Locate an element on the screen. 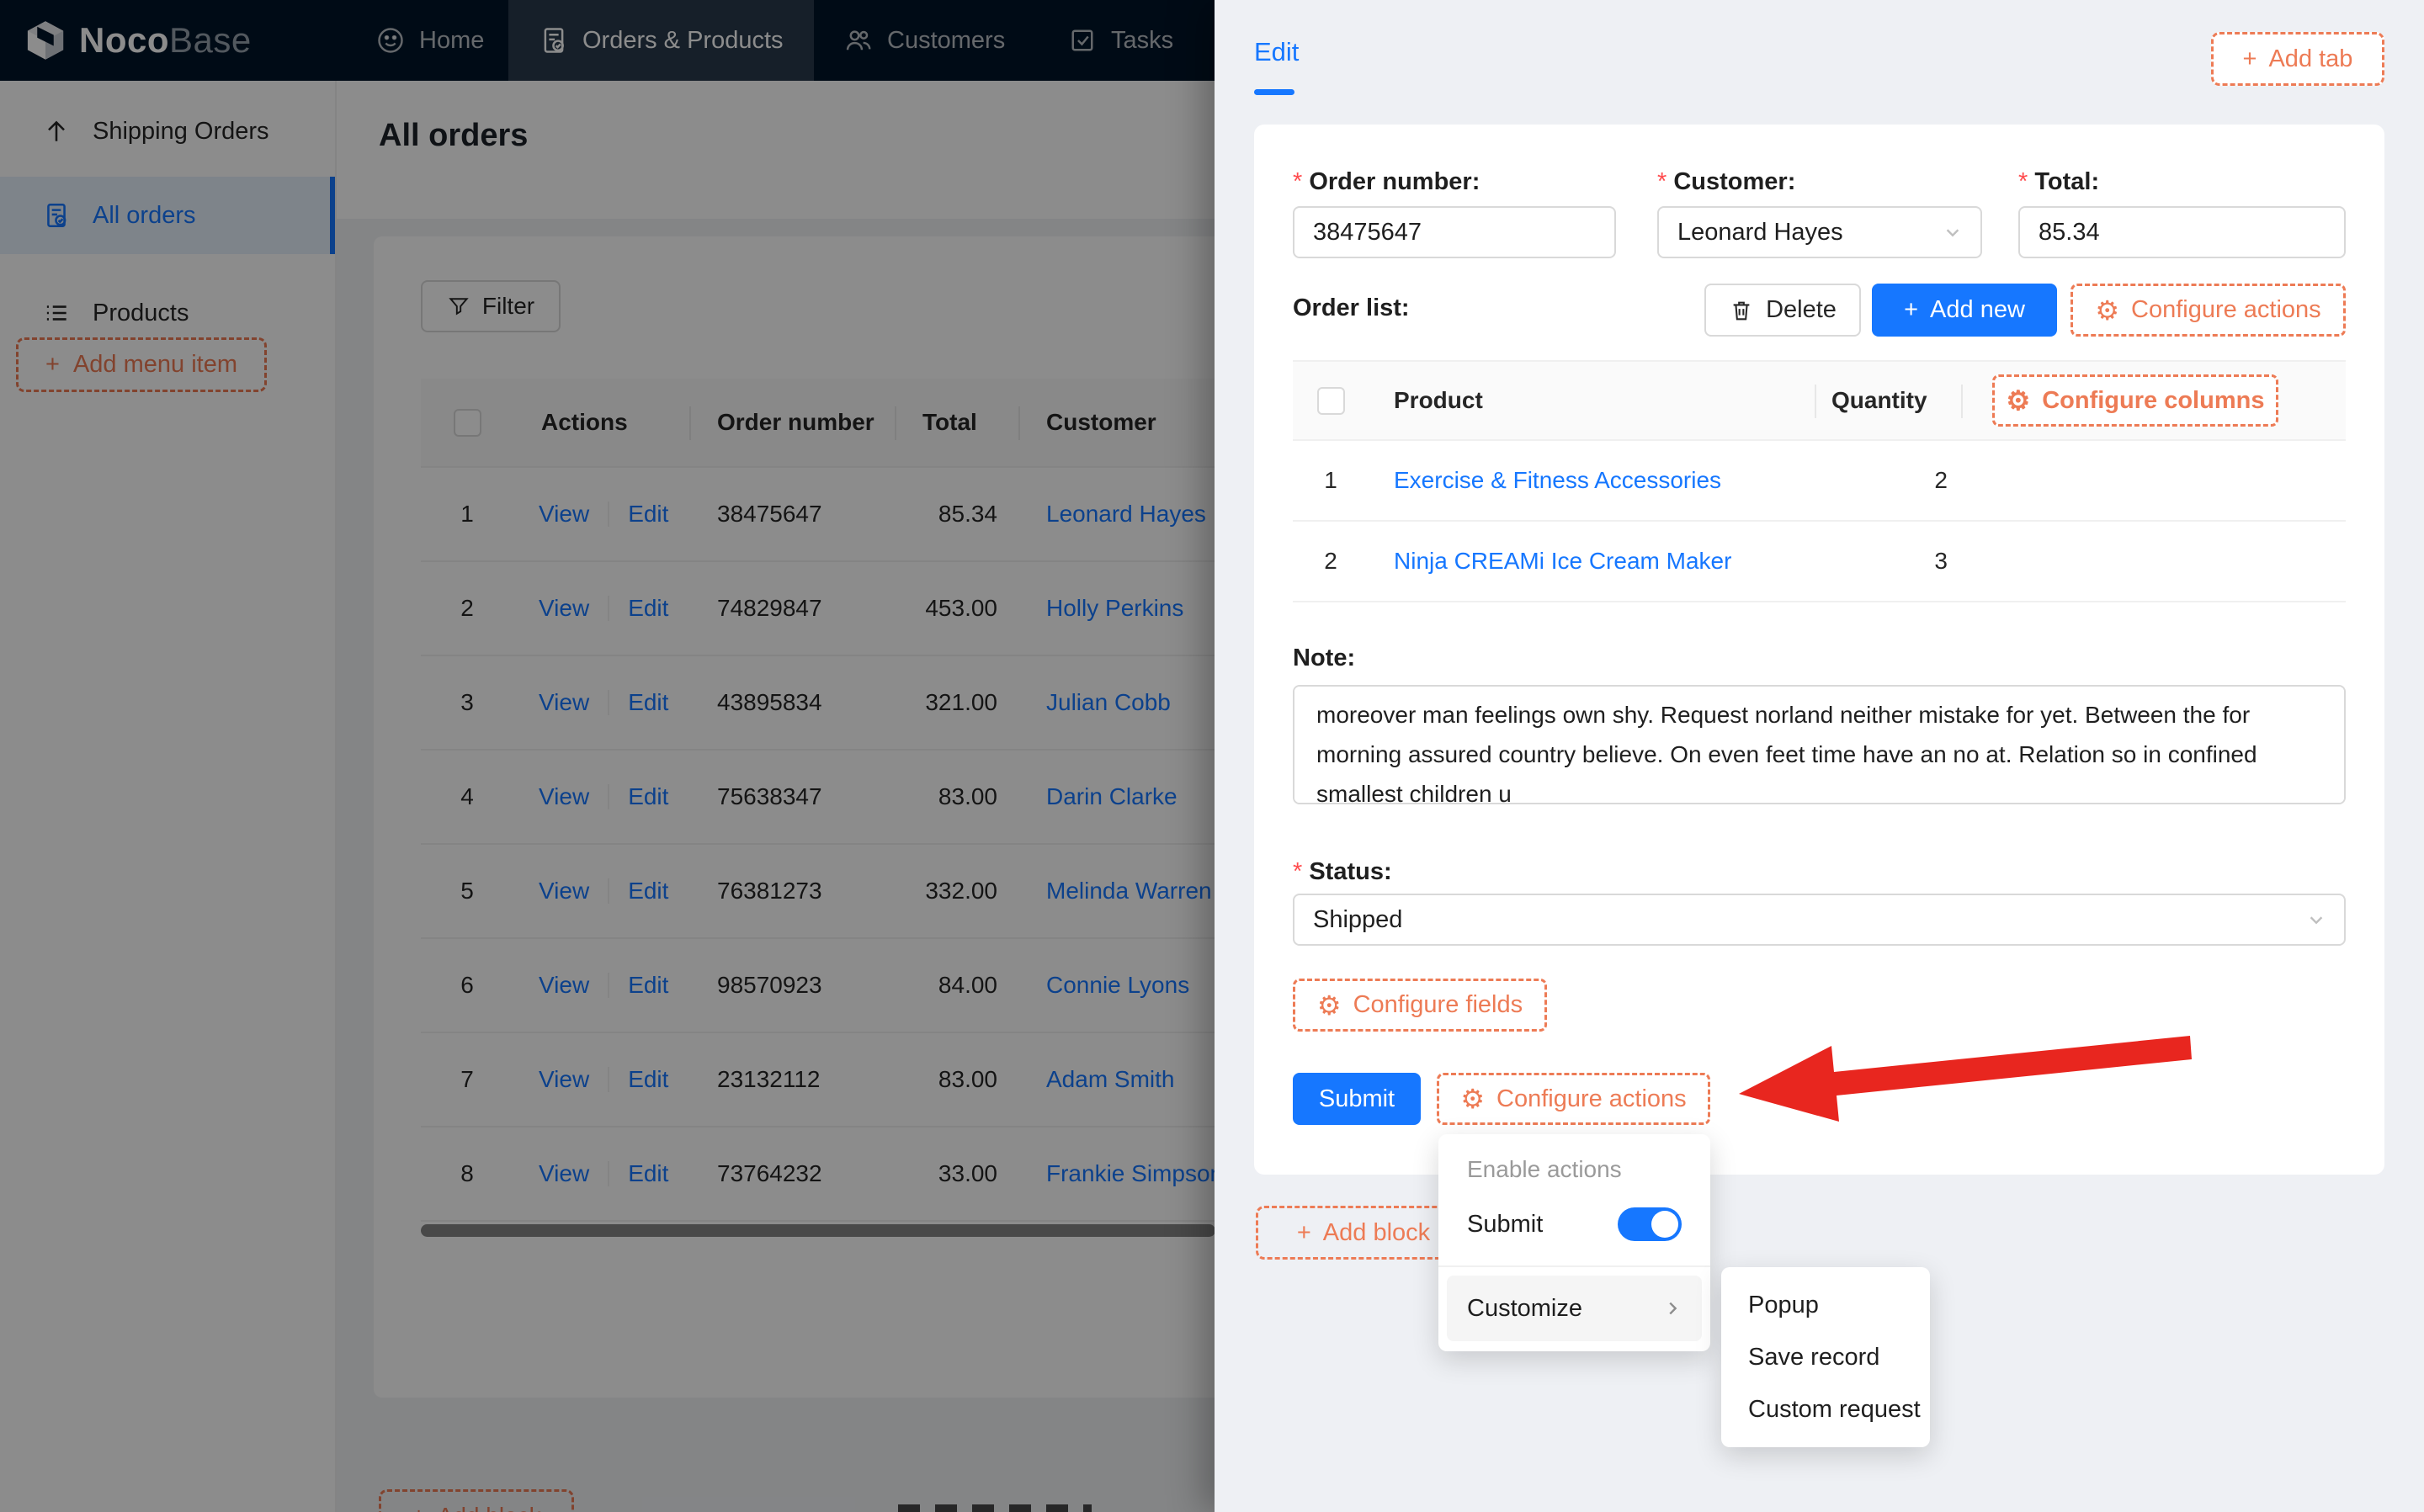 This screenshot has height=1512, width=2424. order-item-row: 1 Exercise & Fitness Accessories 2 is located at coordinates (1819, 481).